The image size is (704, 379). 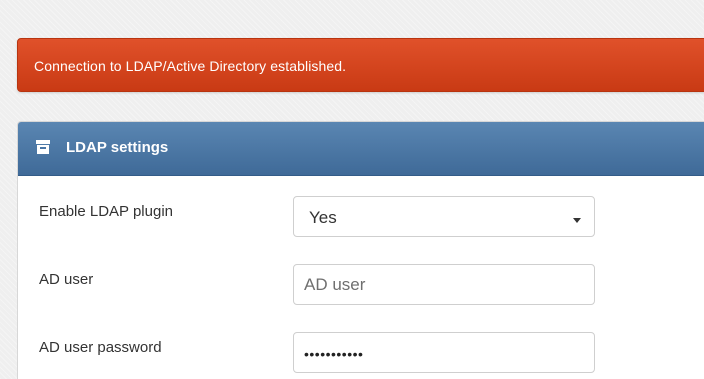 What do you see at coordinates (106, 211) in the screenshot?
I see `enable-ldap-plugin-label: Enable LDAP plugin` at bounding box center [106, 211].